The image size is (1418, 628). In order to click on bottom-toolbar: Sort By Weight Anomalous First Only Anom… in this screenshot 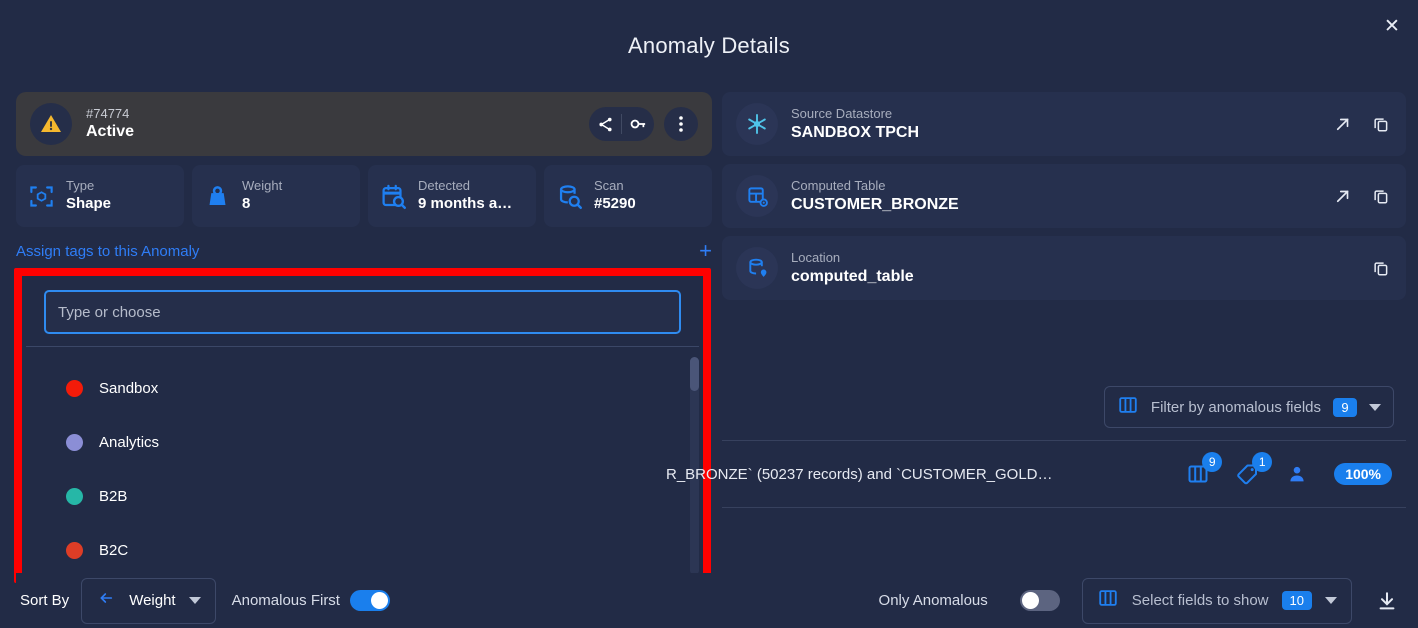, I will do `click(711, 600)`.